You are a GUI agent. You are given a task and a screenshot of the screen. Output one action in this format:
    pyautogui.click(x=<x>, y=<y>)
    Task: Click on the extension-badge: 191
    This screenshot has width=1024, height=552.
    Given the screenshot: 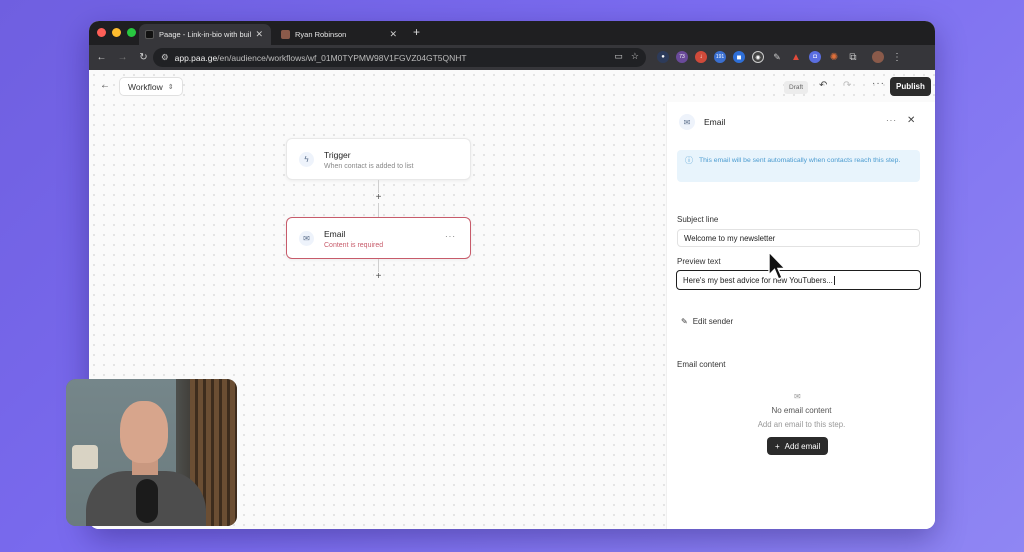 What is the action you would take?
    pyautogui.click(x=720, y=57)
    